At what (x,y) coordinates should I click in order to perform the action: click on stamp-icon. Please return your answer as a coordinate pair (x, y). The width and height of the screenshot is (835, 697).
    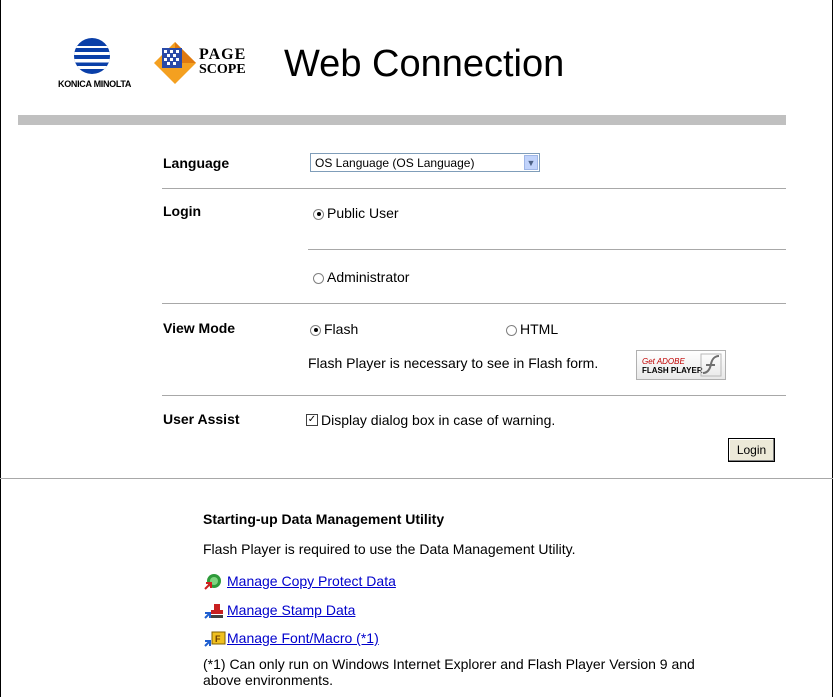
    Looking at the image, I should click on (213, 612).